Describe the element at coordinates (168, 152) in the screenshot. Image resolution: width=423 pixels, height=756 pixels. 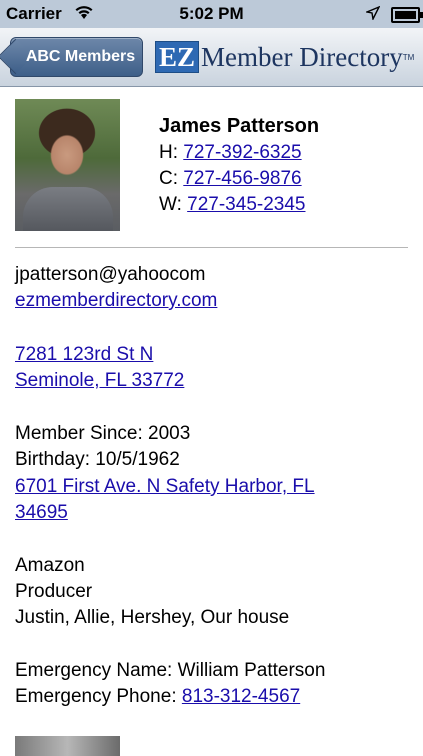
I see `home-phone-prefix: H:` at that location.